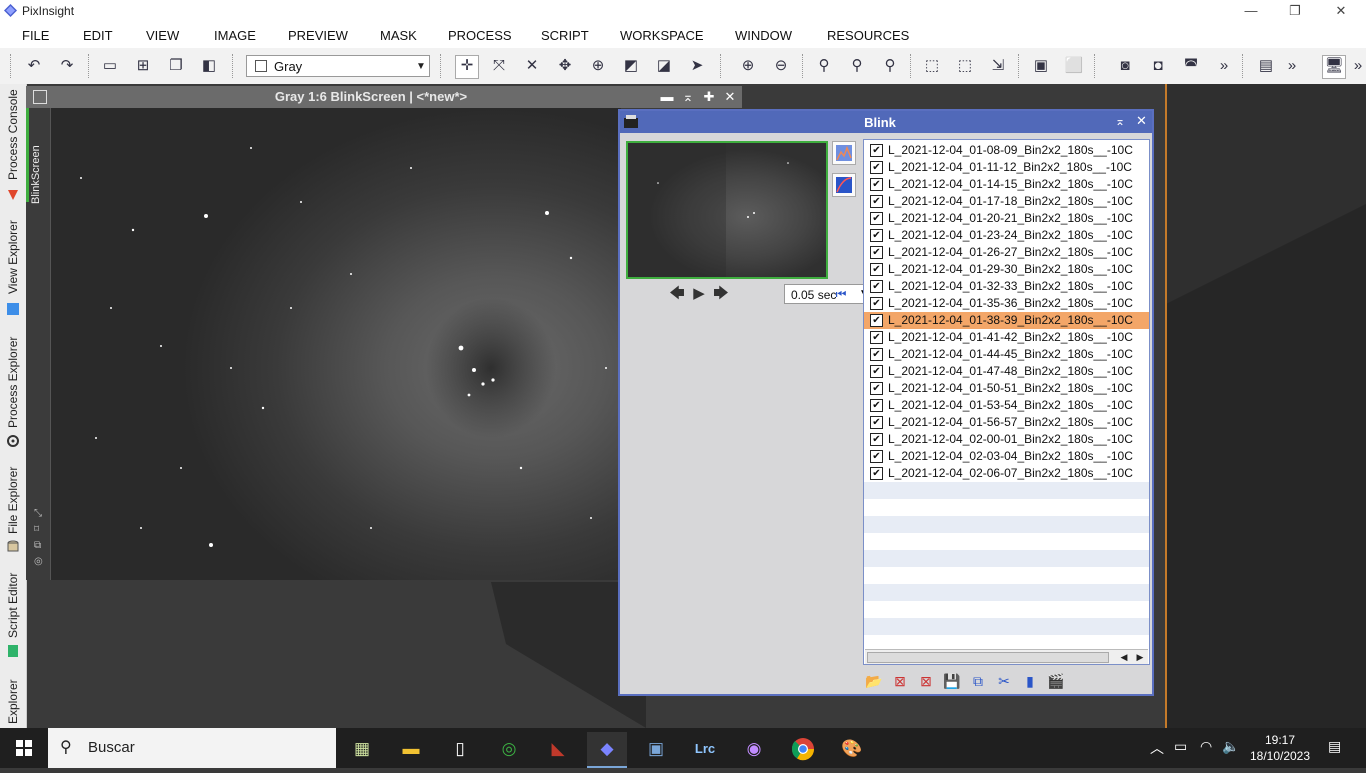  Describe the element at coordinates (1251, 11) in the screenshot. I see `minimize-button: —` at that location.